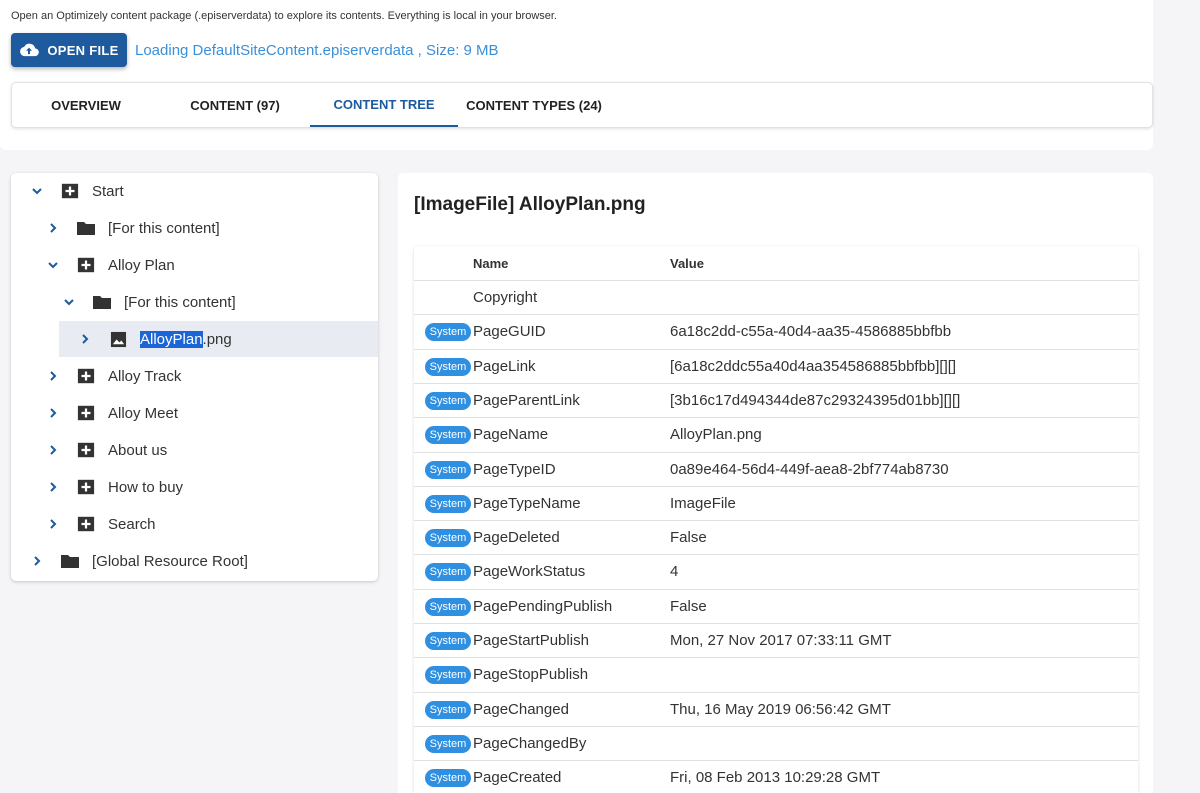 This screenshot has width=1200, height=793. Describe the element at coordinates (505, 297) in the screenshot. I see `property-name: Copyright` at that location.